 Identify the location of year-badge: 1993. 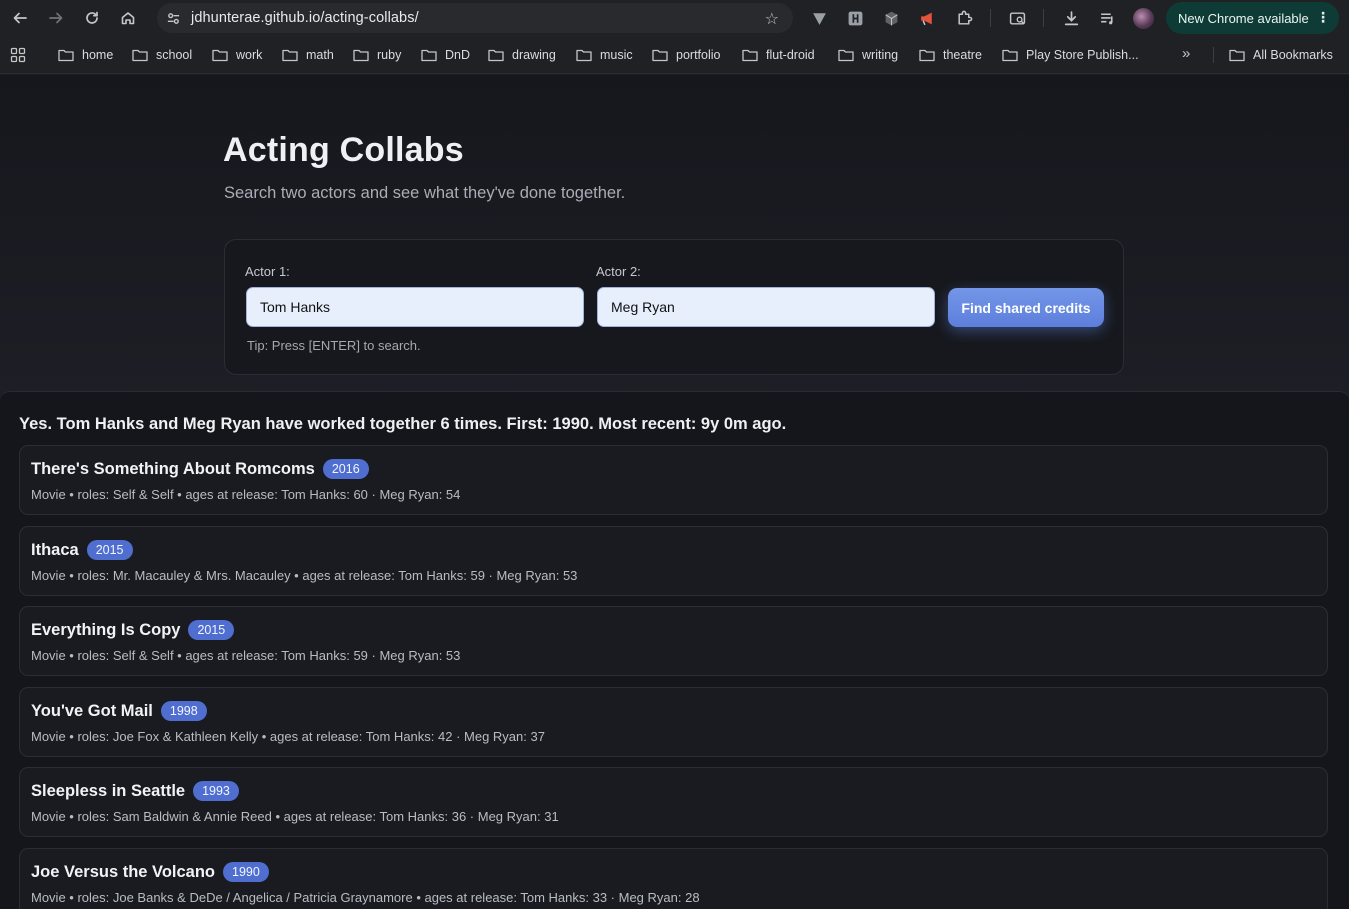
(216, 791).